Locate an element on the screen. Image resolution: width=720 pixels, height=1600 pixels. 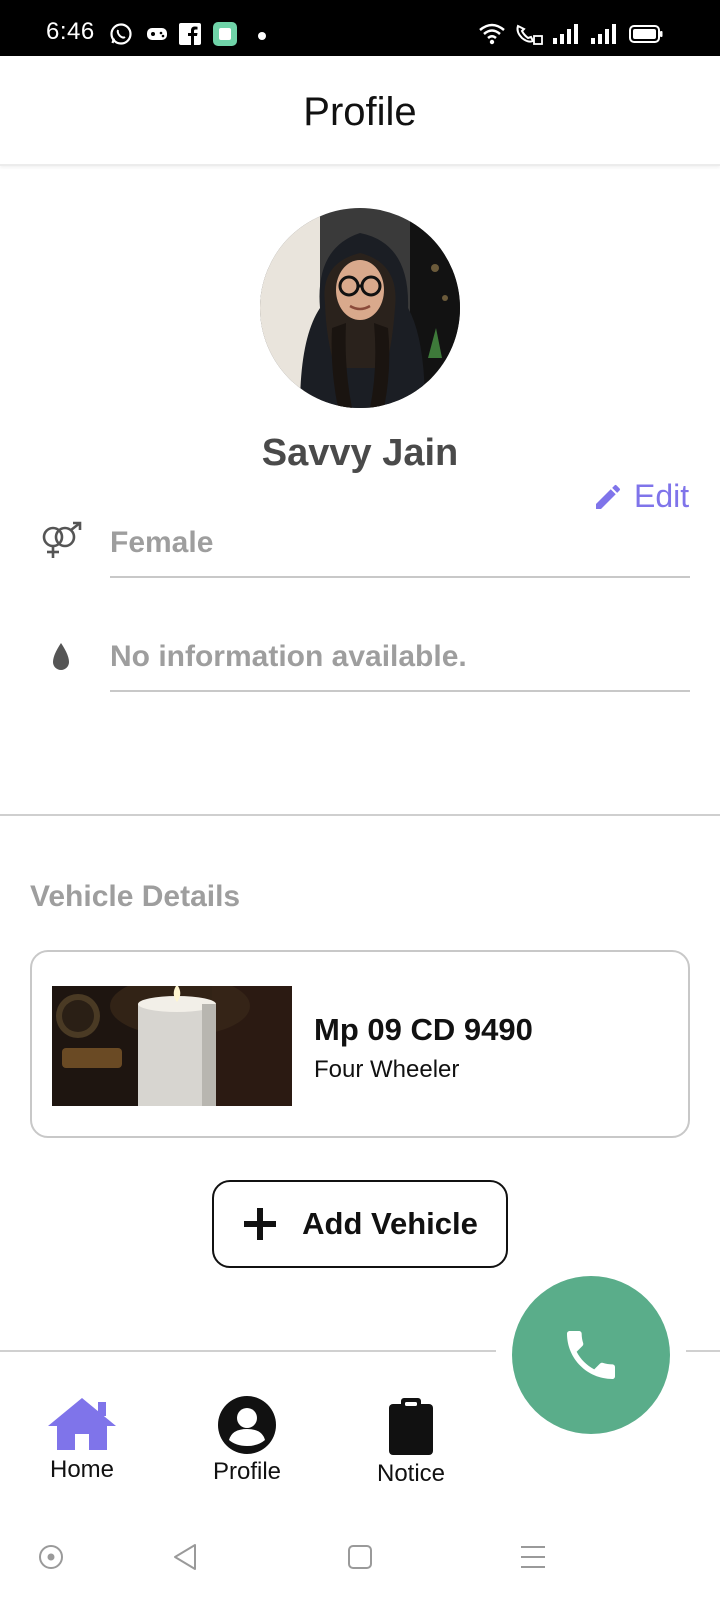
vehicle-type: Four Wheeler is located at coordinates (387, 1069).